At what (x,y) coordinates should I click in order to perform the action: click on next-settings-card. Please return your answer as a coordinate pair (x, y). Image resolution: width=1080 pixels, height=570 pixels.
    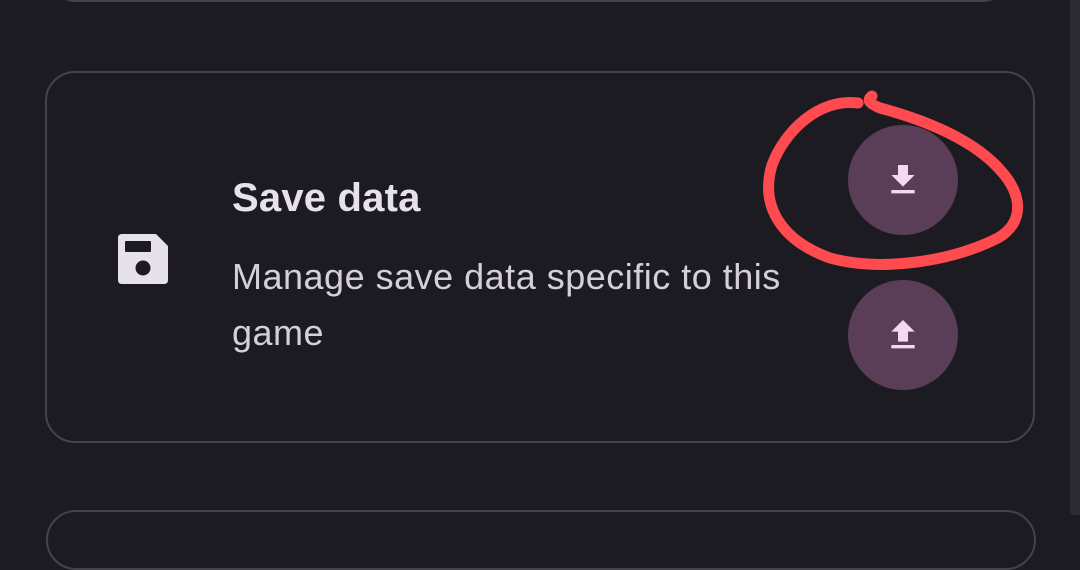
    Looking at the image, I should click on (541, 540).